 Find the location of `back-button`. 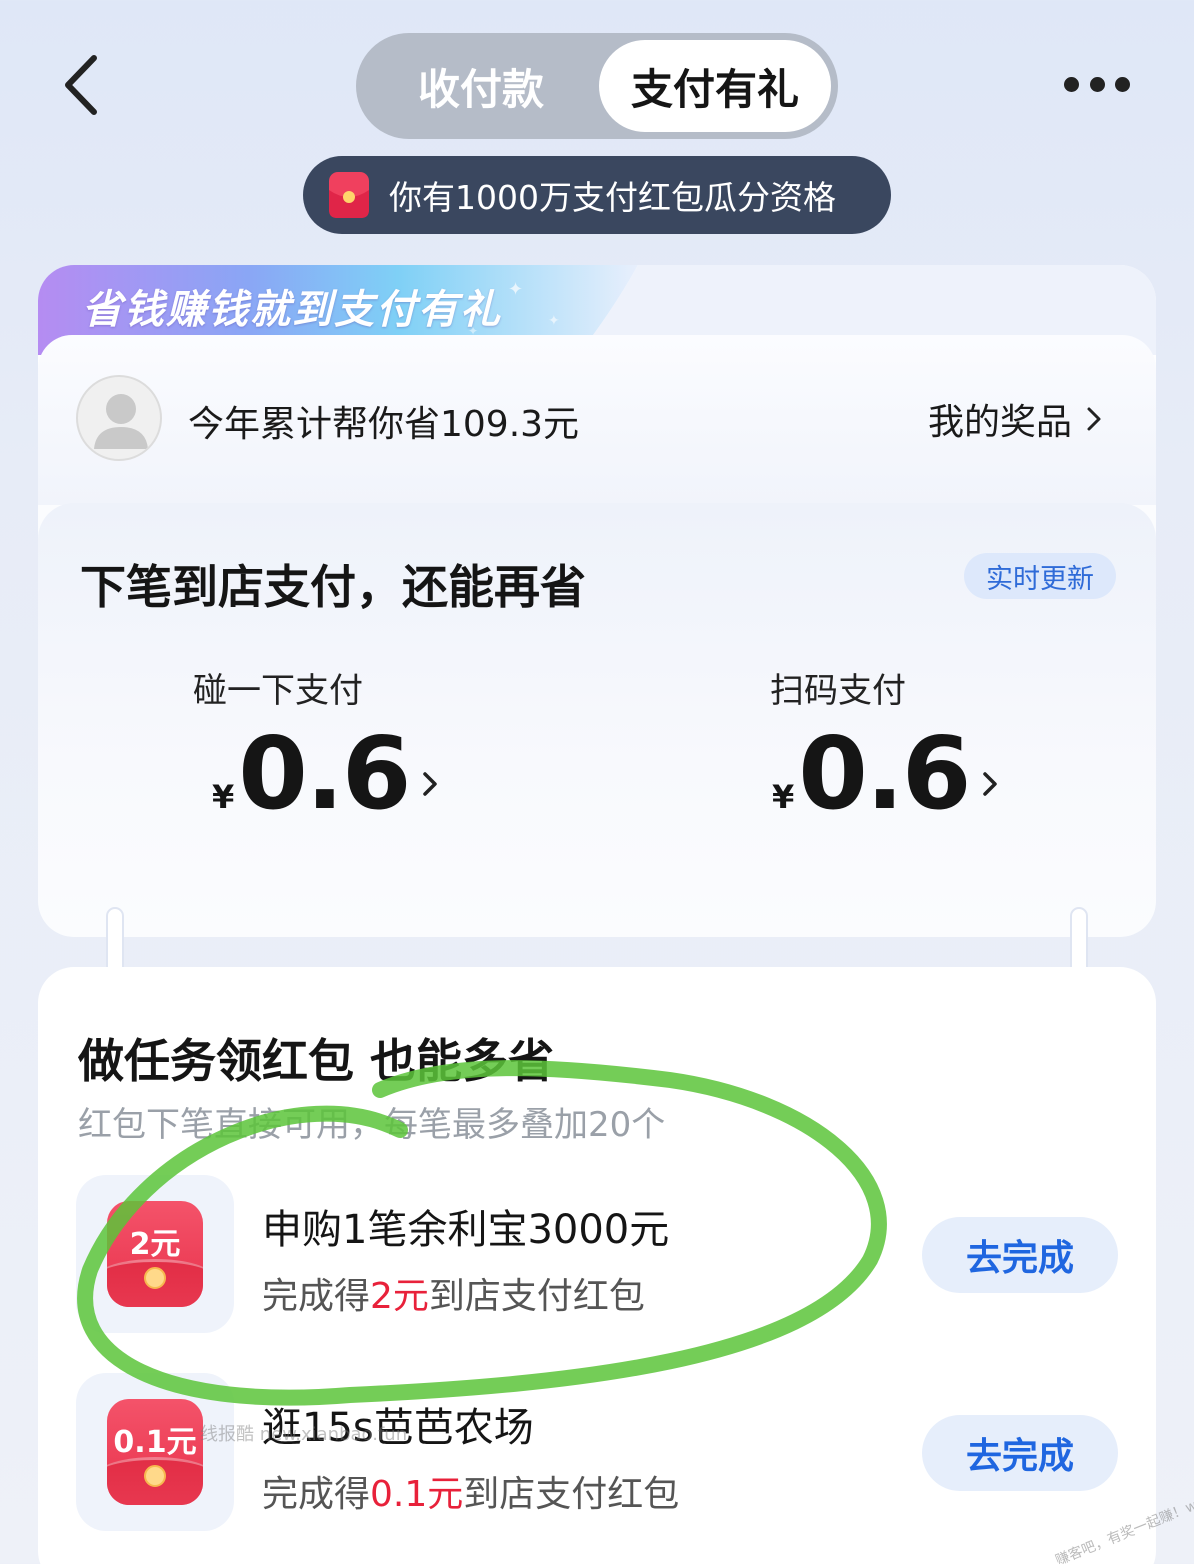

back-button is located at coordinates (83, 85).